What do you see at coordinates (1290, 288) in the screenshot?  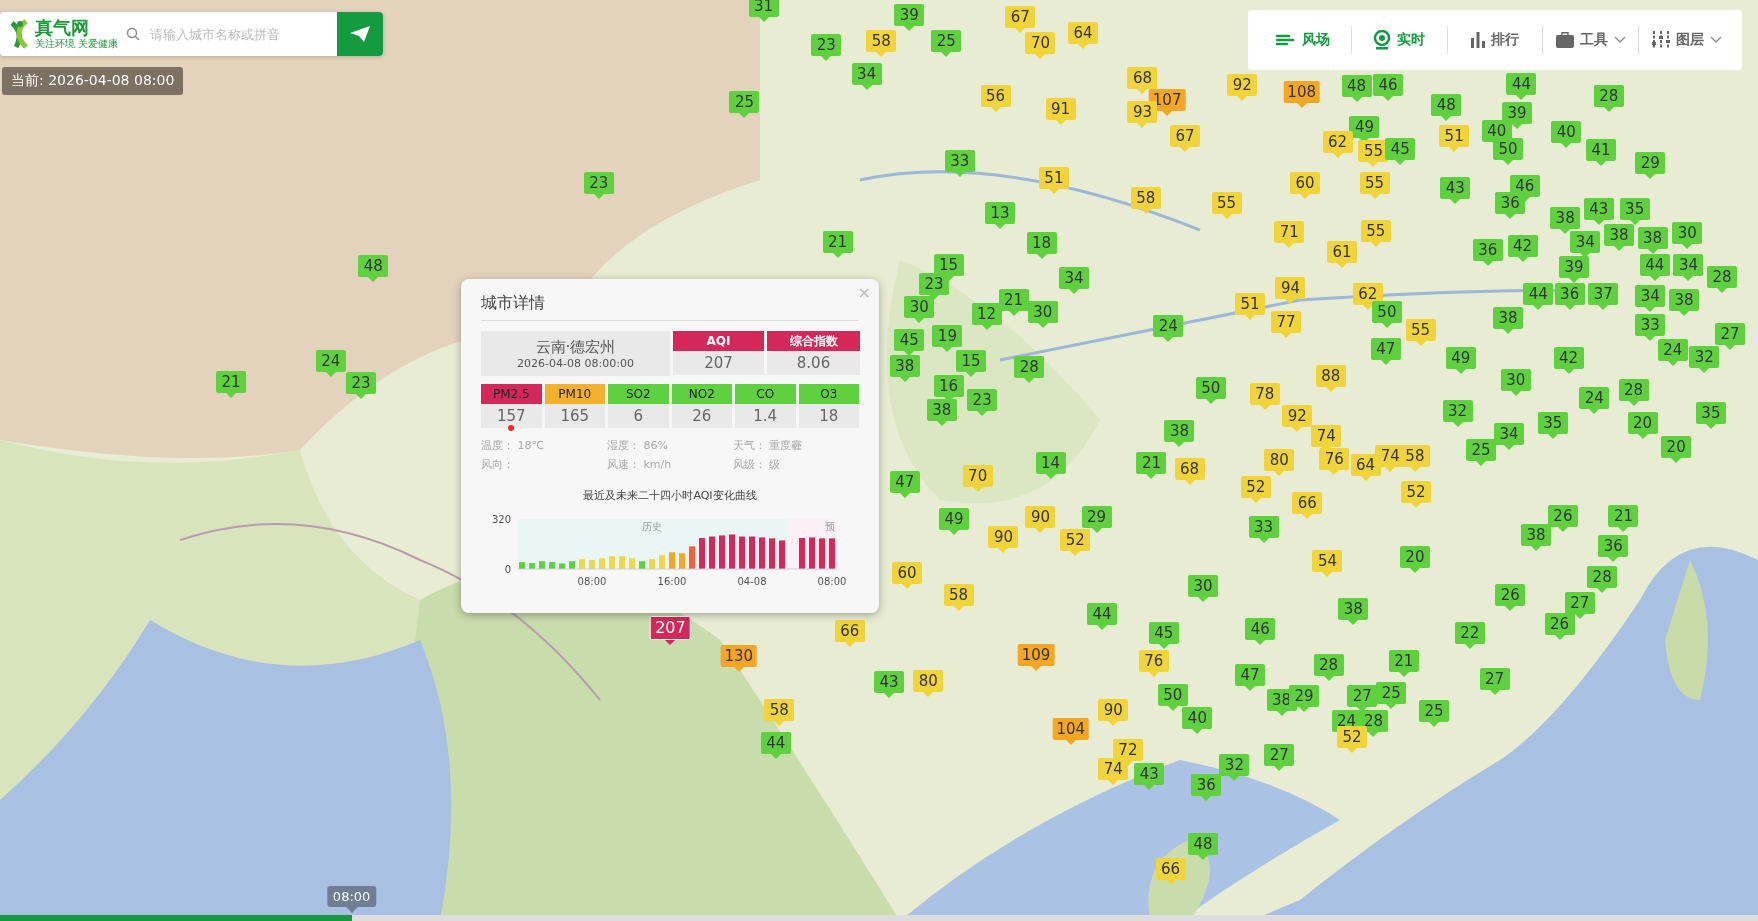 I see `aqi-marker: 94` at bounding box center [1290, 288].